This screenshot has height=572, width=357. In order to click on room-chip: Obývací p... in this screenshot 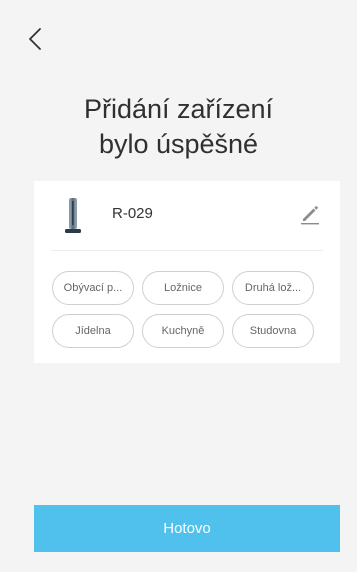, I will do `click(93, 288)`.